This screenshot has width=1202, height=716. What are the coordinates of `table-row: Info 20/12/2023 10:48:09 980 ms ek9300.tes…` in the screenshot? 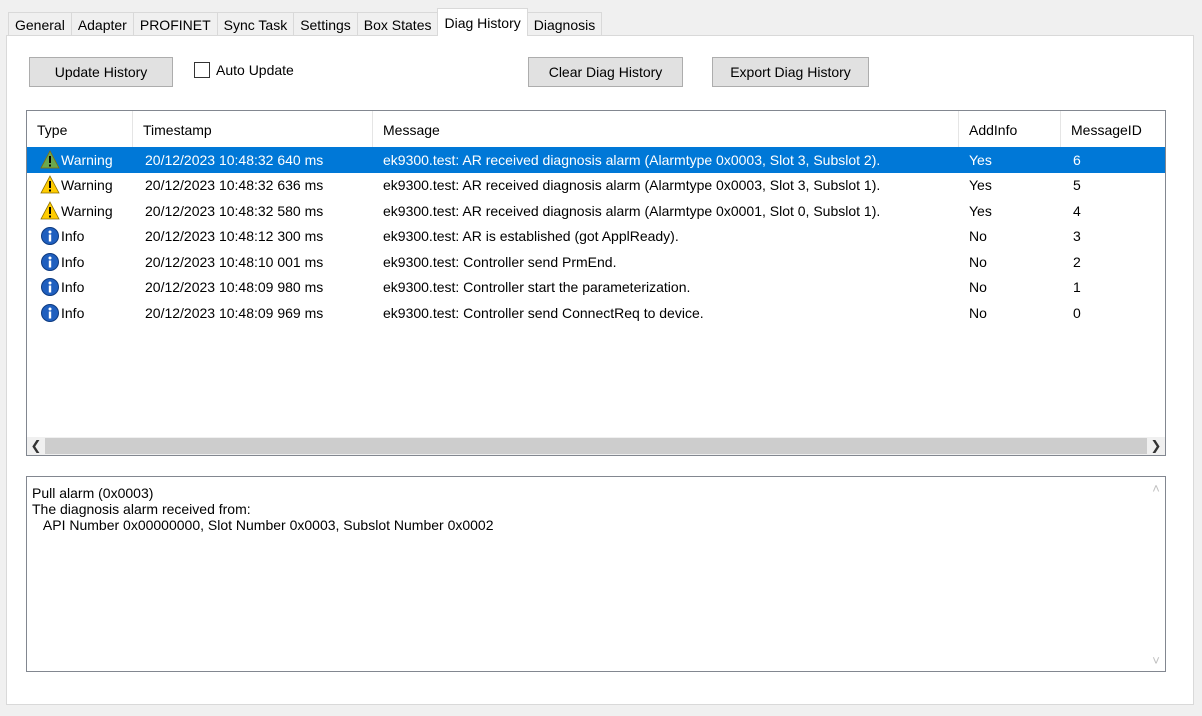 It's located at (596, 288).